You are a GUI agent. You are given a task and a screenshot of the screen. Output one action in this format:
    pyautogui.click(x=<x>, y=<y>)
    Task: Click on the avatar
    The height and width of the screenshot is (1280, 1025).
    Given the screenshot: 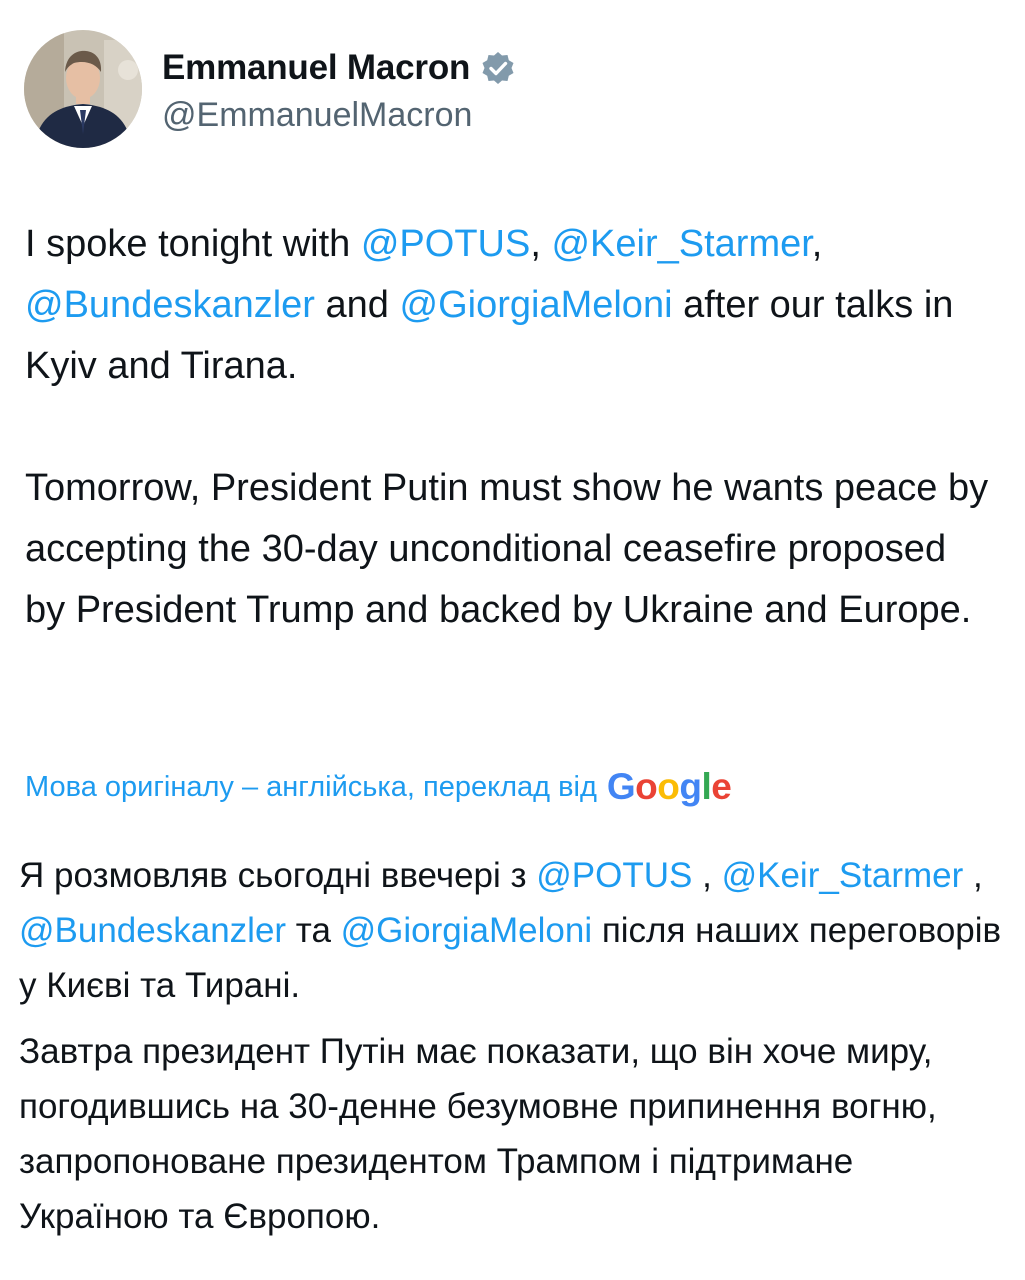 What is the action you would take?
    pyautogui.click(x=83, y=89)
    